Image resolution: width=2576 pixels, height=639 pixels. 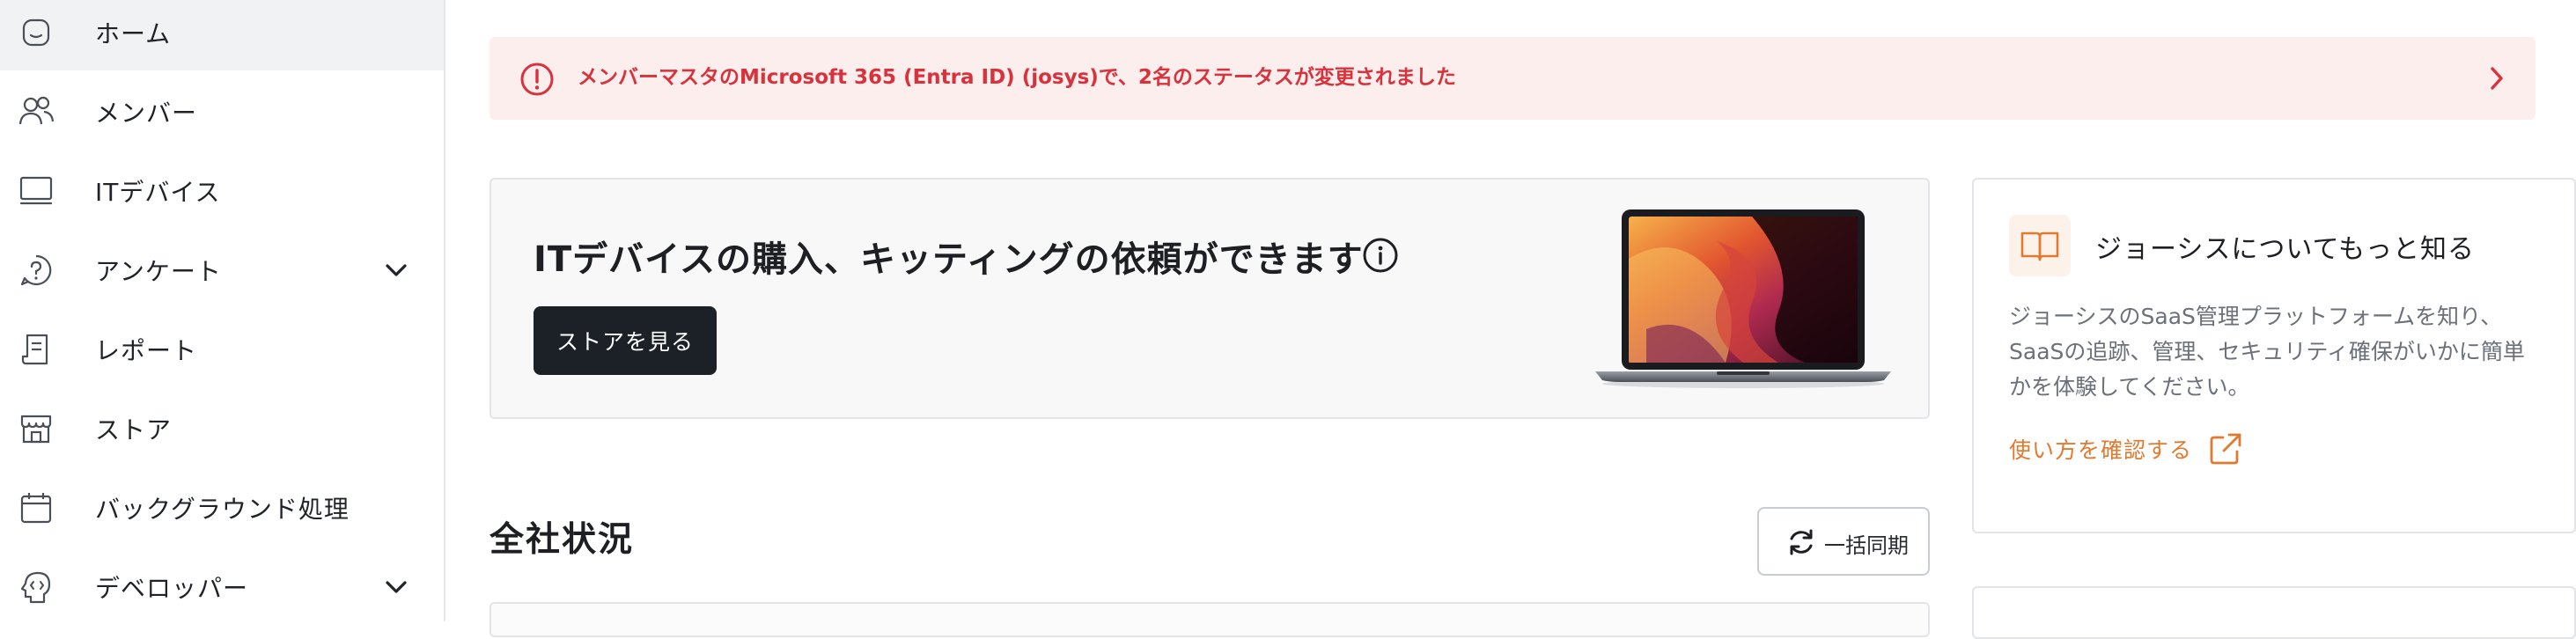 I want to click on sidebar-item-label: ホーム, so click(x=134, y=33).